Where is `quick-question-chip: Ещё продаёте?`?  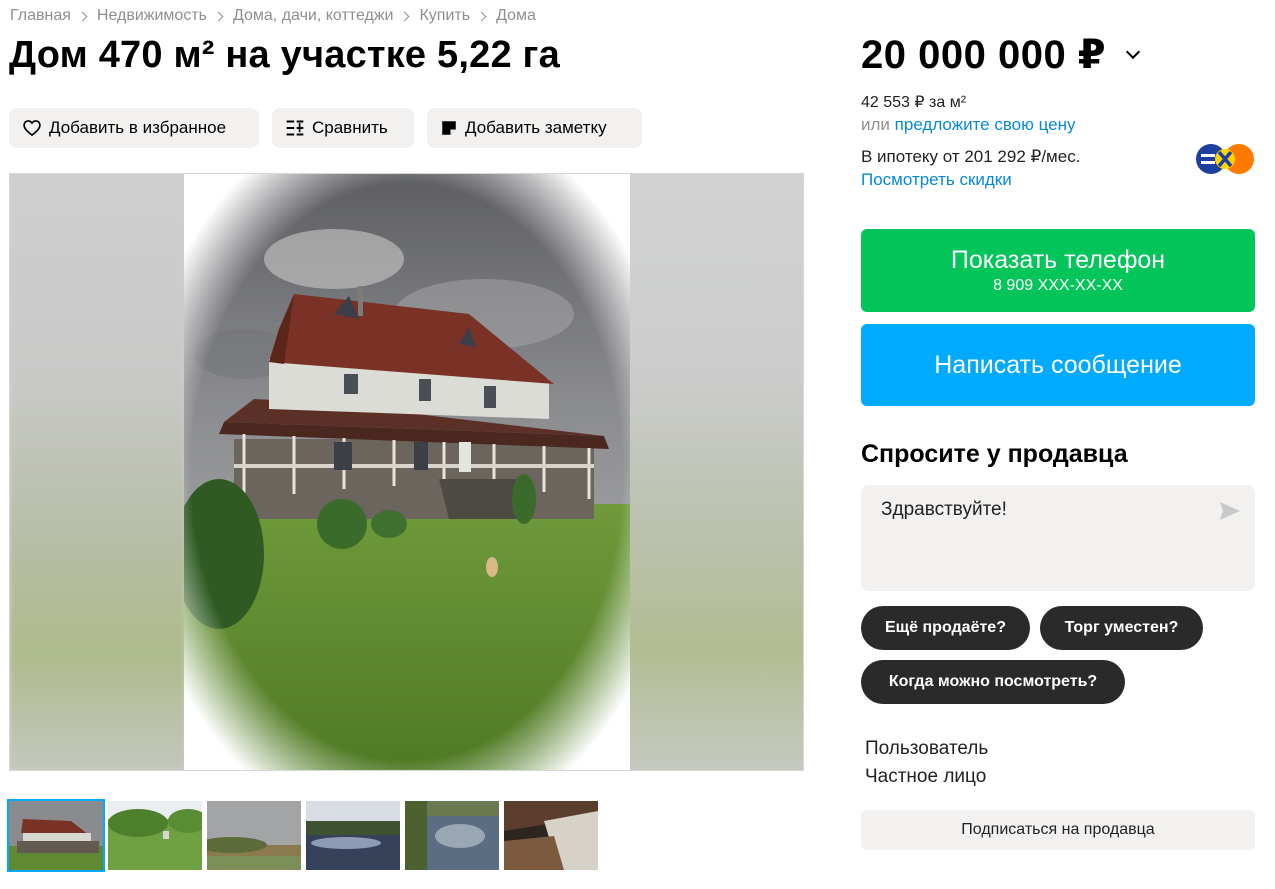
quick-question-chip: Ещё продаёте? is located at coordinates (945, 628).